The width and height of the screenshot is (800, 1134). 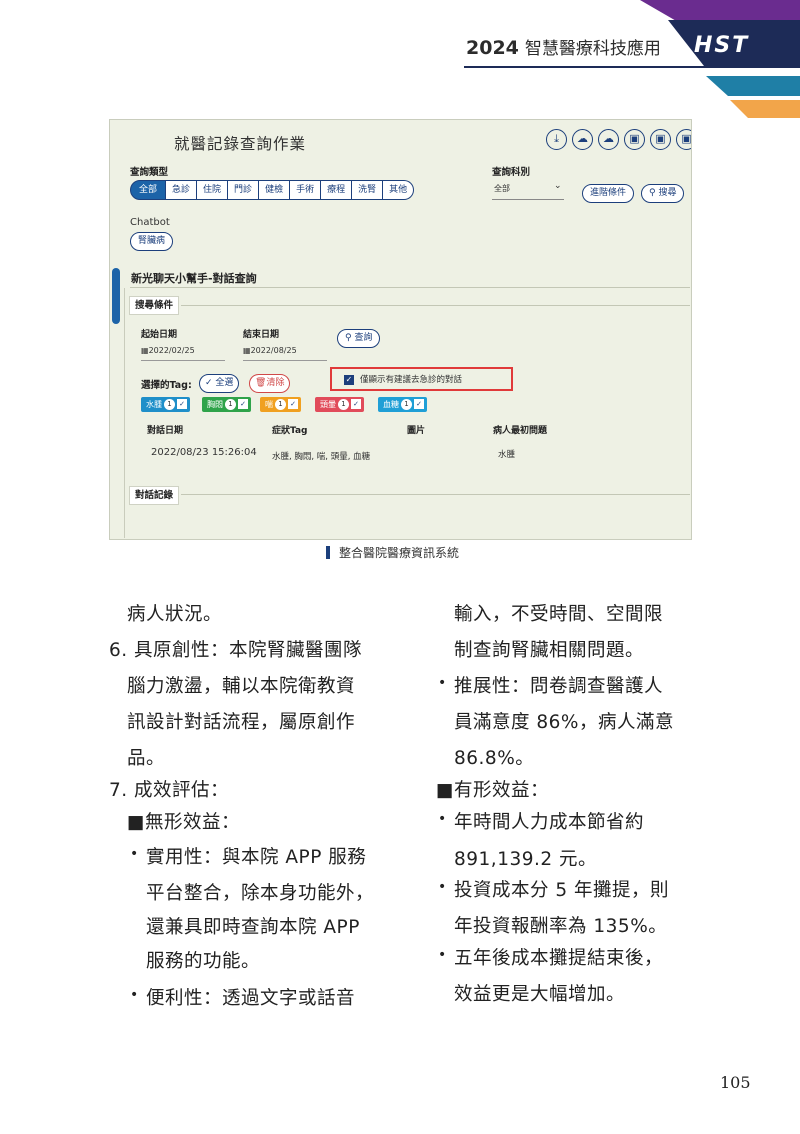 What do you see at coordinates (269, 404) in the screenshot?
I see `tag-label: 喘` at bounding box center [269, 404].